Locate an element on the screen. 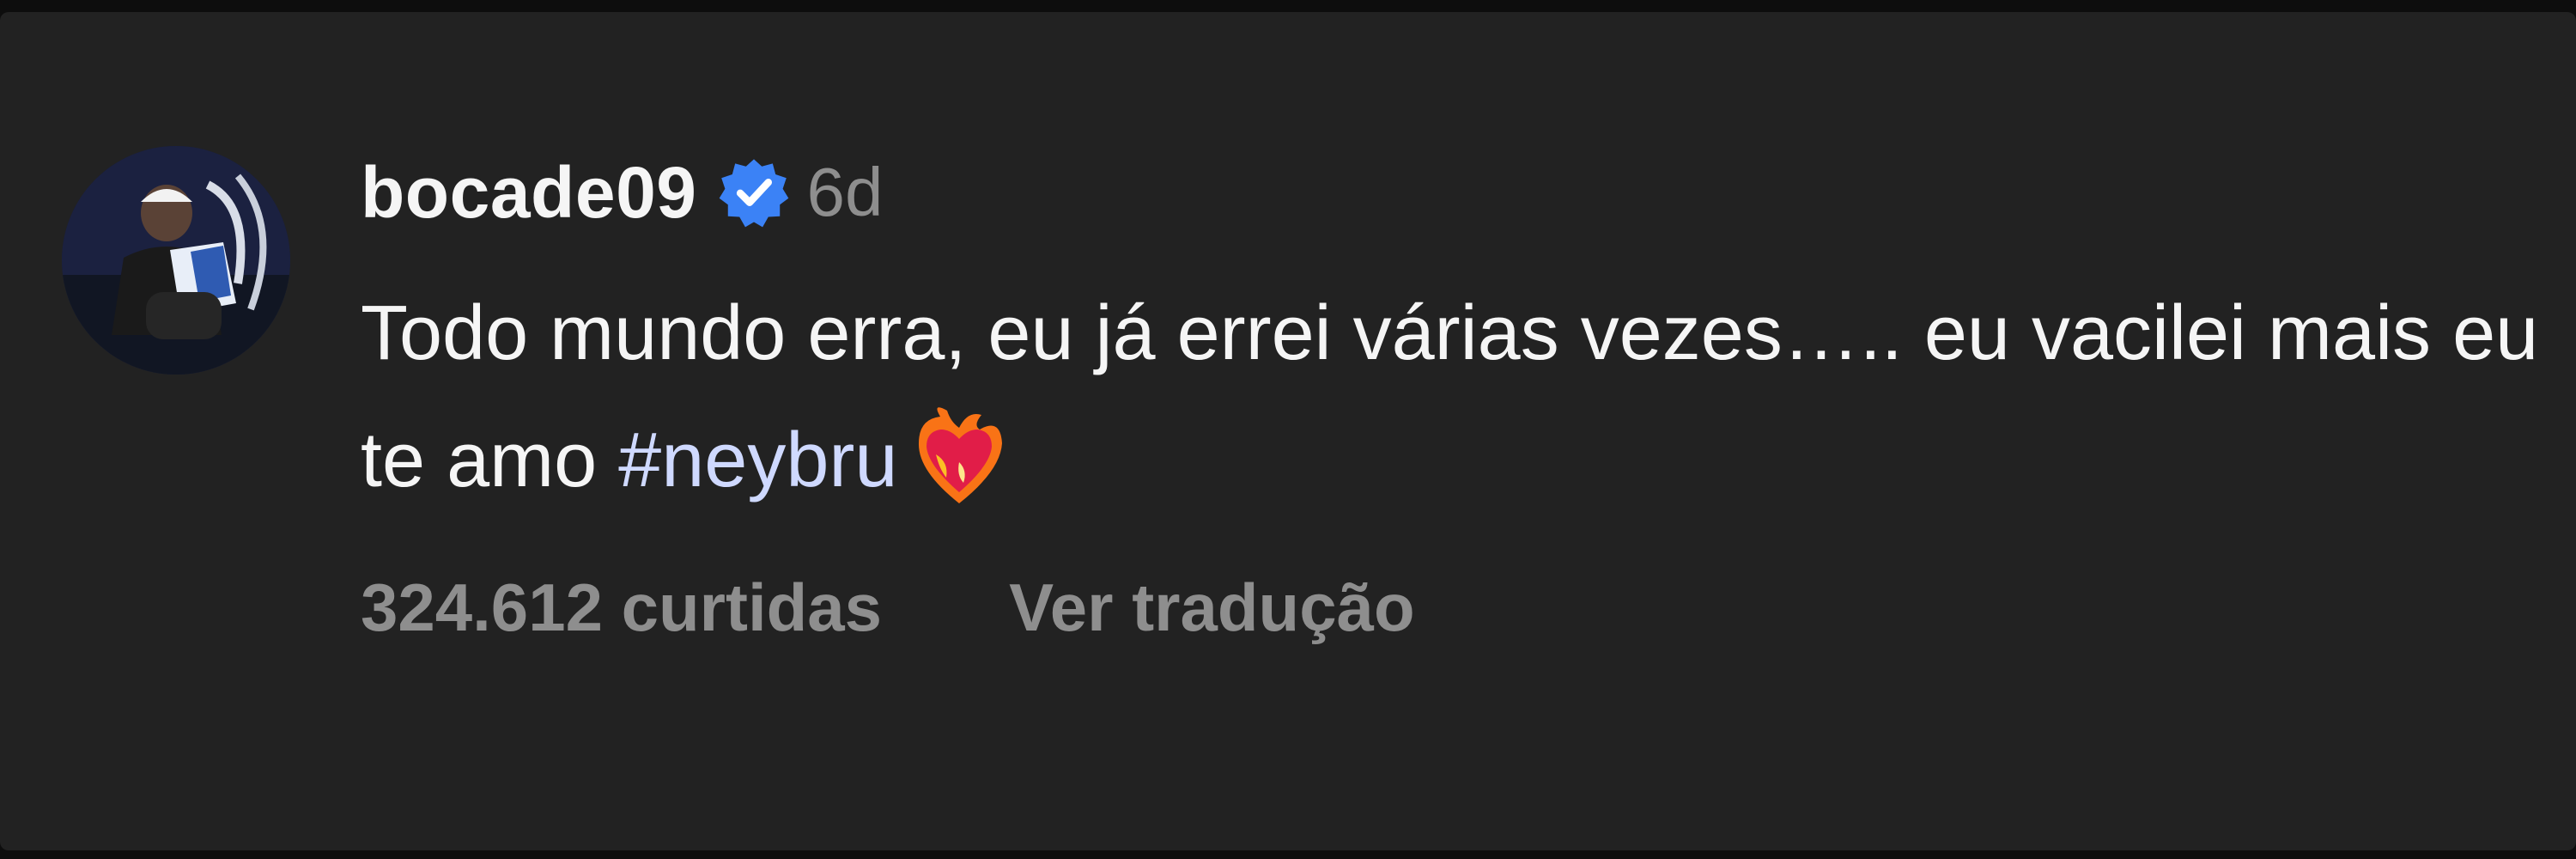 This screenshot has width=2576, height=859. username-link: bocade09 is located at coordinates (529, 192).